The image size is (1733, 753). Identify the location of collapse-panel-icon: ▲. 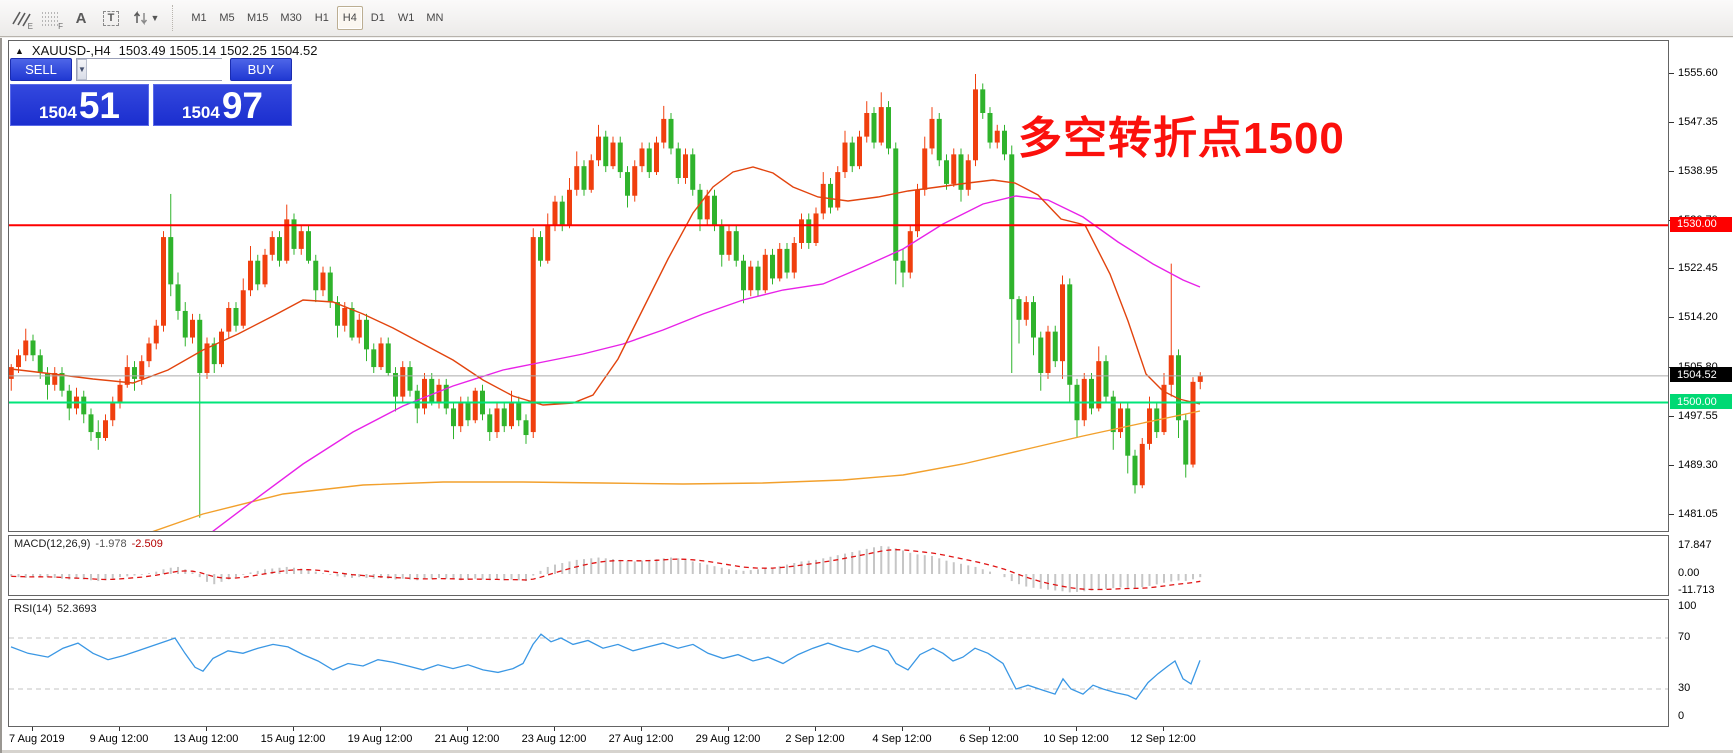
(19, 51).